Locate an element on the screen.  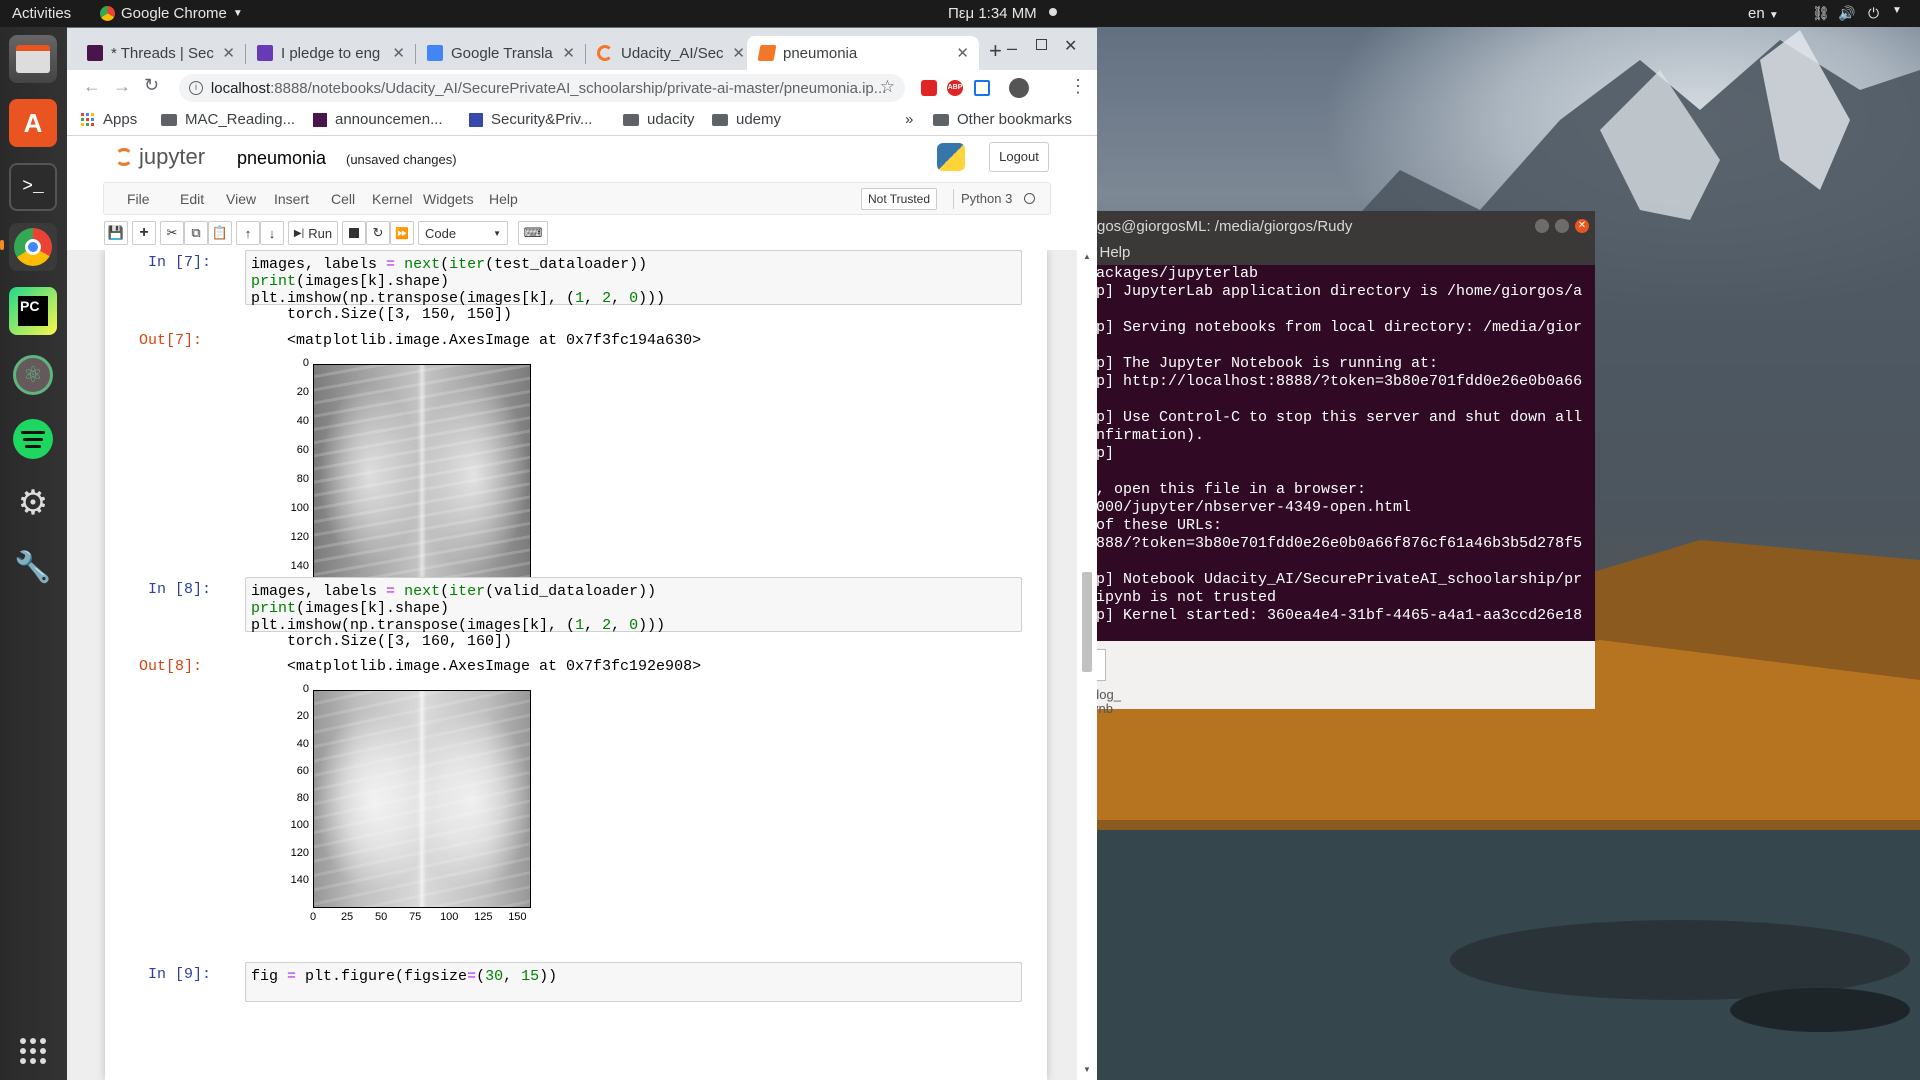
run-button: ▶| Run is located at coordinates (313, 233).